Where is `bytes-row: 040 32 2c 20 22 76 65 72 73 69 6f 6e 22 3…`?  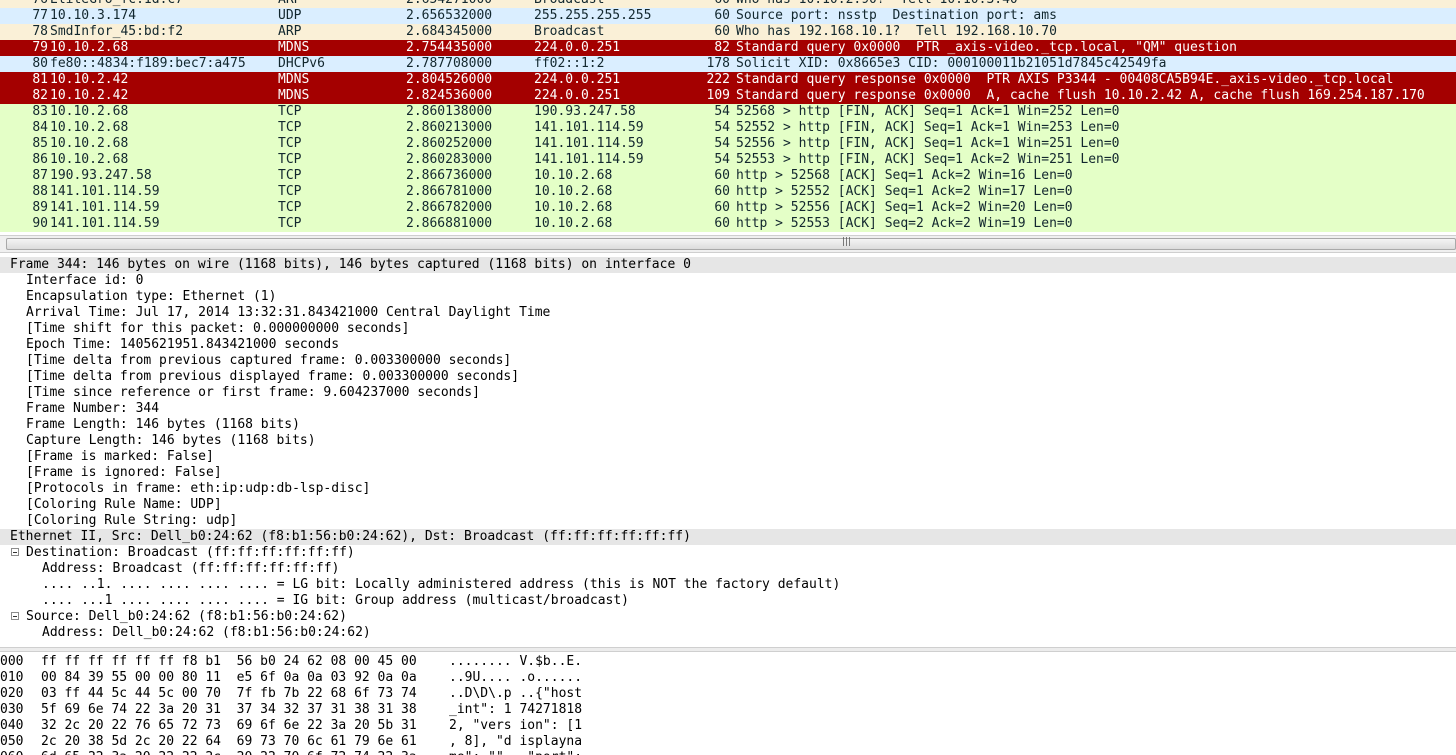 bytes-row: 040 32 2c 20 22 76 65 72 73 69 6f 6e 22 3… is located at coordinates (728, 726).